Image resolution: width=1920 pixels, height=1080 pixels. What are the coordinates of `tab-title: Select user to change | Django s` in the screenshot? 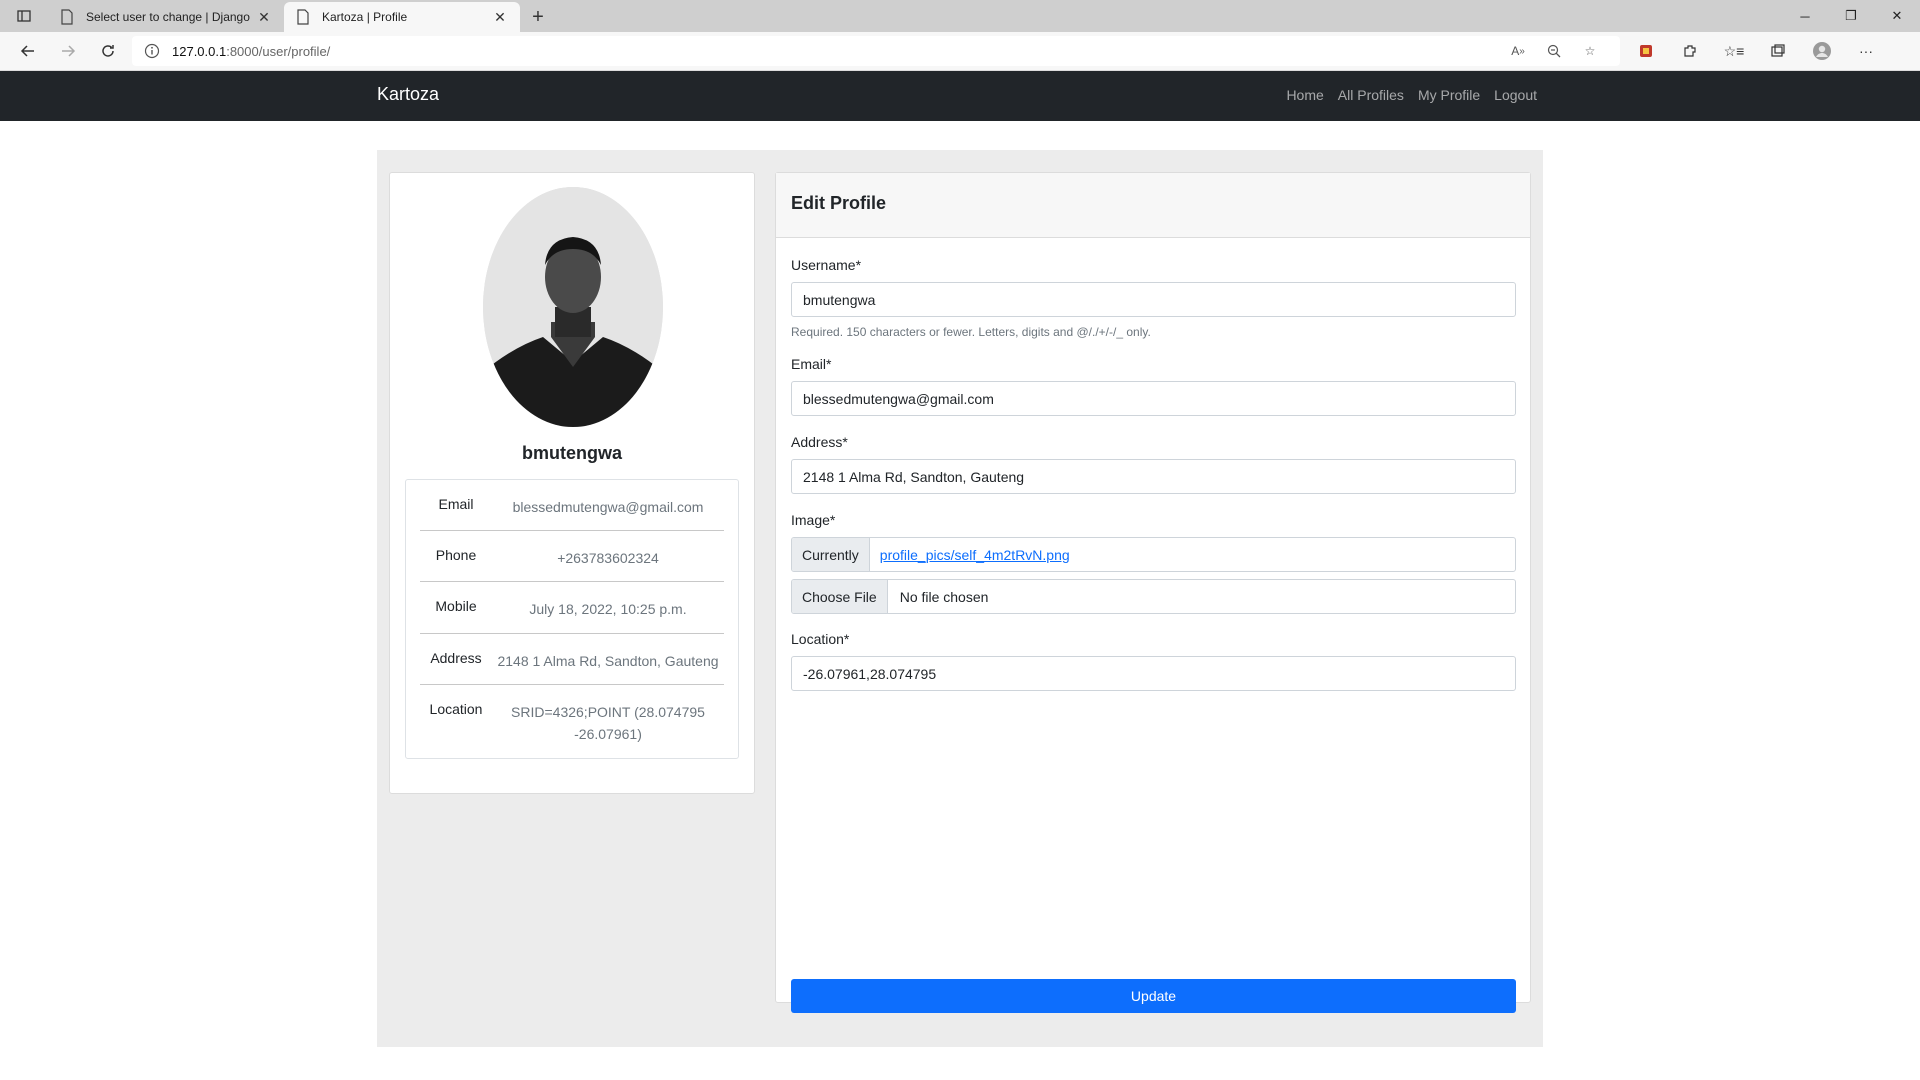 It's located at (168, 17).